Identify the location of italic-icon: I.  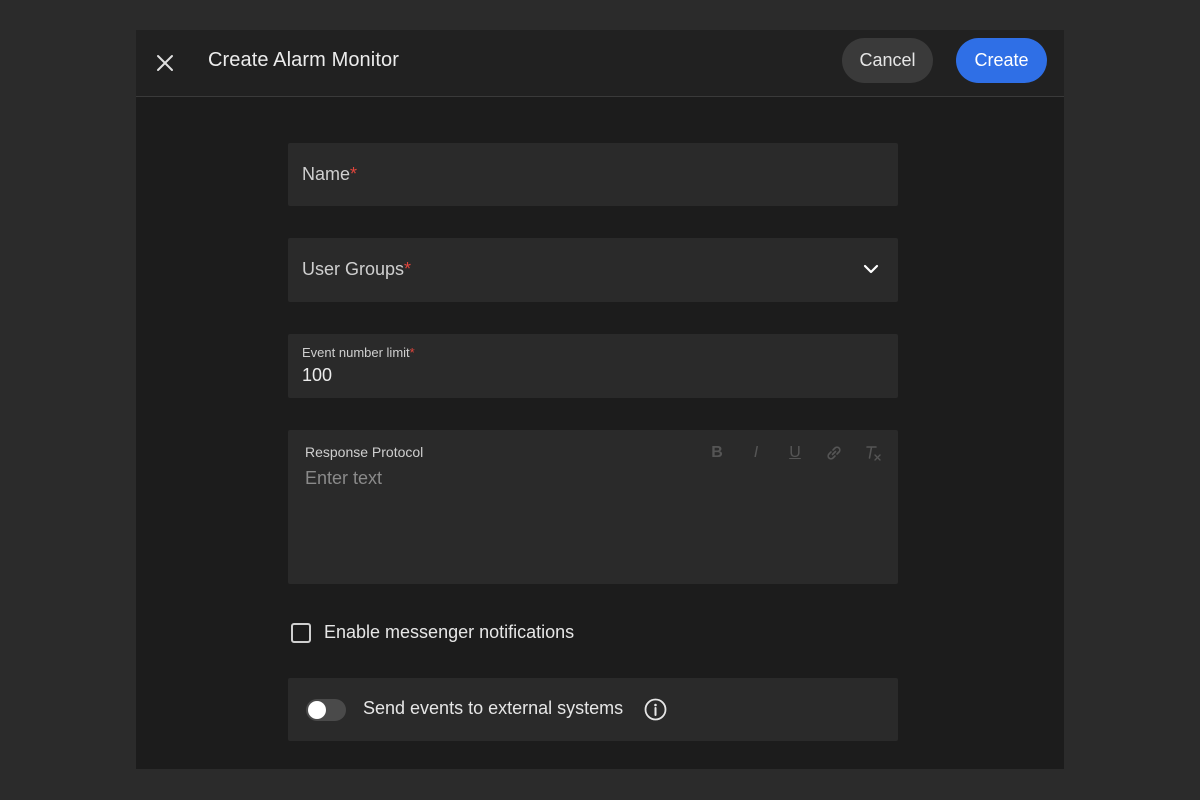
(756, 453).